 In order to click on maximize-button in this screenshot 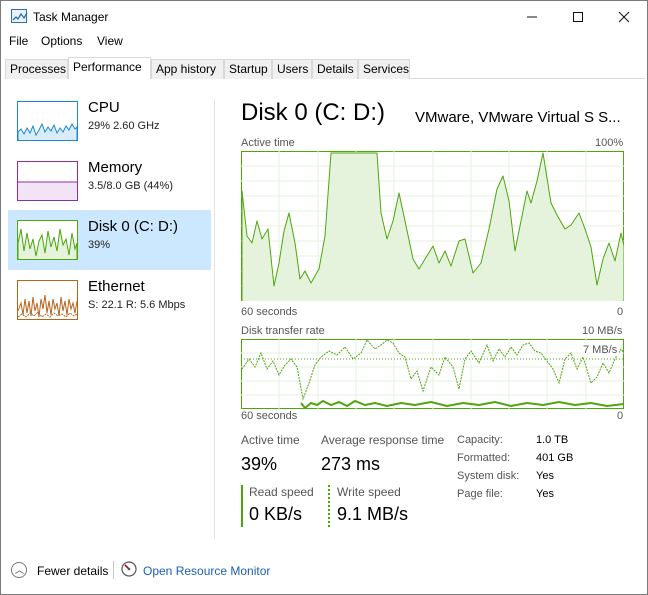, I will do `click(578, 16)`.